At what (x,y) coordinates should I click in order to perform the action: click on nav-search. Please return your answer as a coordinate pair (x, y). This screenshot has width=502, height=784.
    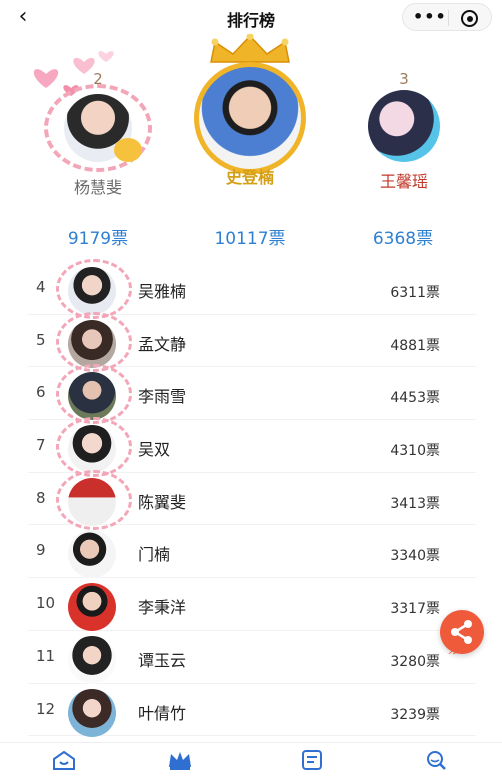
    Looking at the image, I should click on (436, 761).